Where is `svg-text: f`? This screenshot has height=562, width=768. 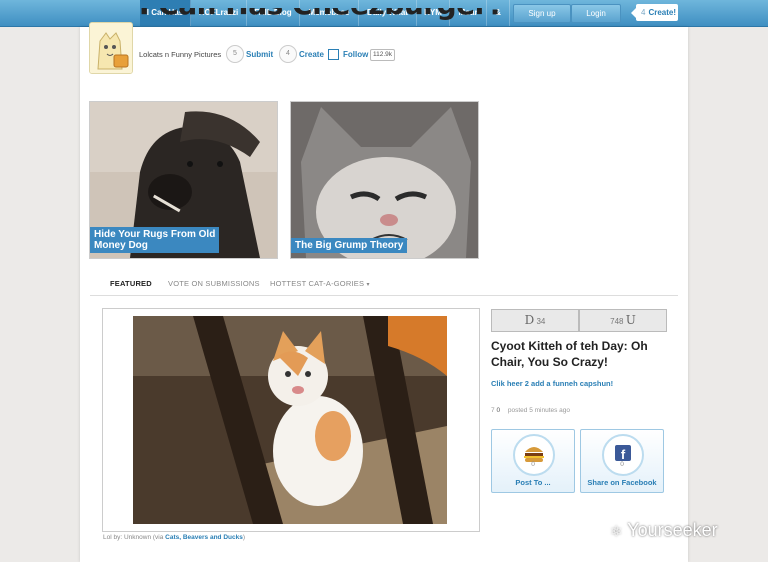 svg-text: f is located at coordinates (623, 454).